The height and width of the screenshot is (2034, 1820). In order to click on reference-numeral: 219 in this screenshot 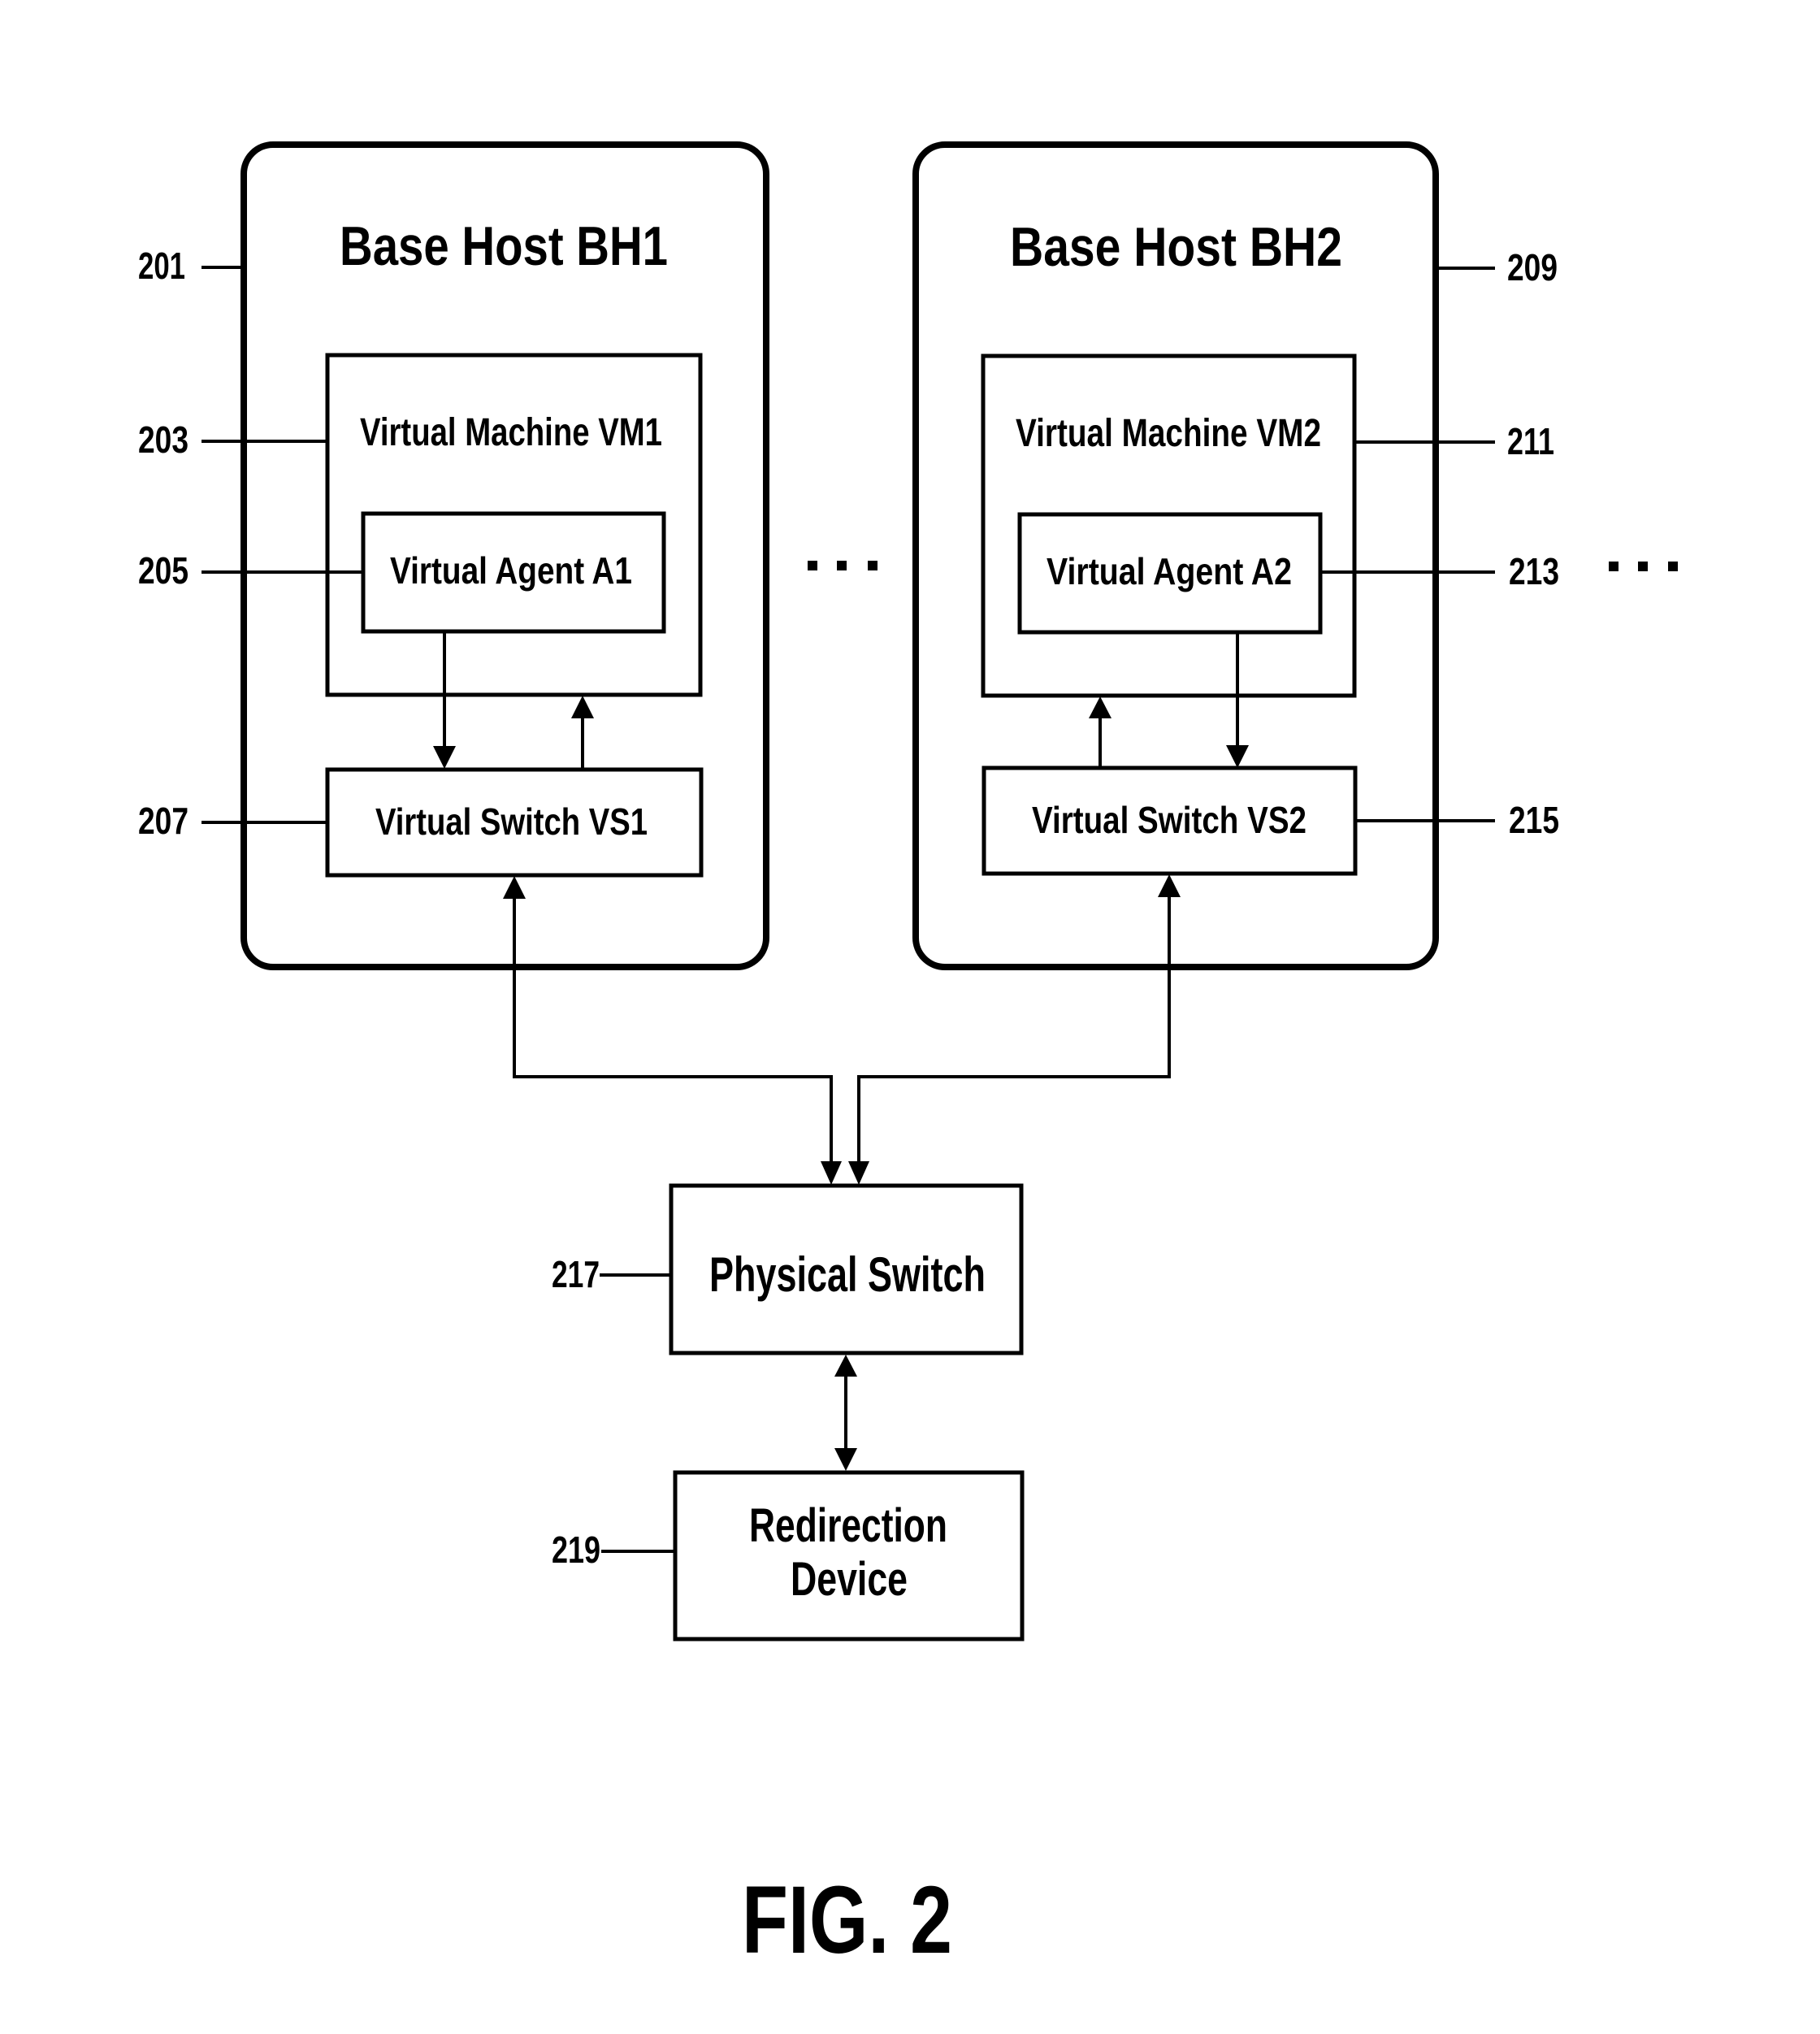, I will do `click(576, 1550)`.